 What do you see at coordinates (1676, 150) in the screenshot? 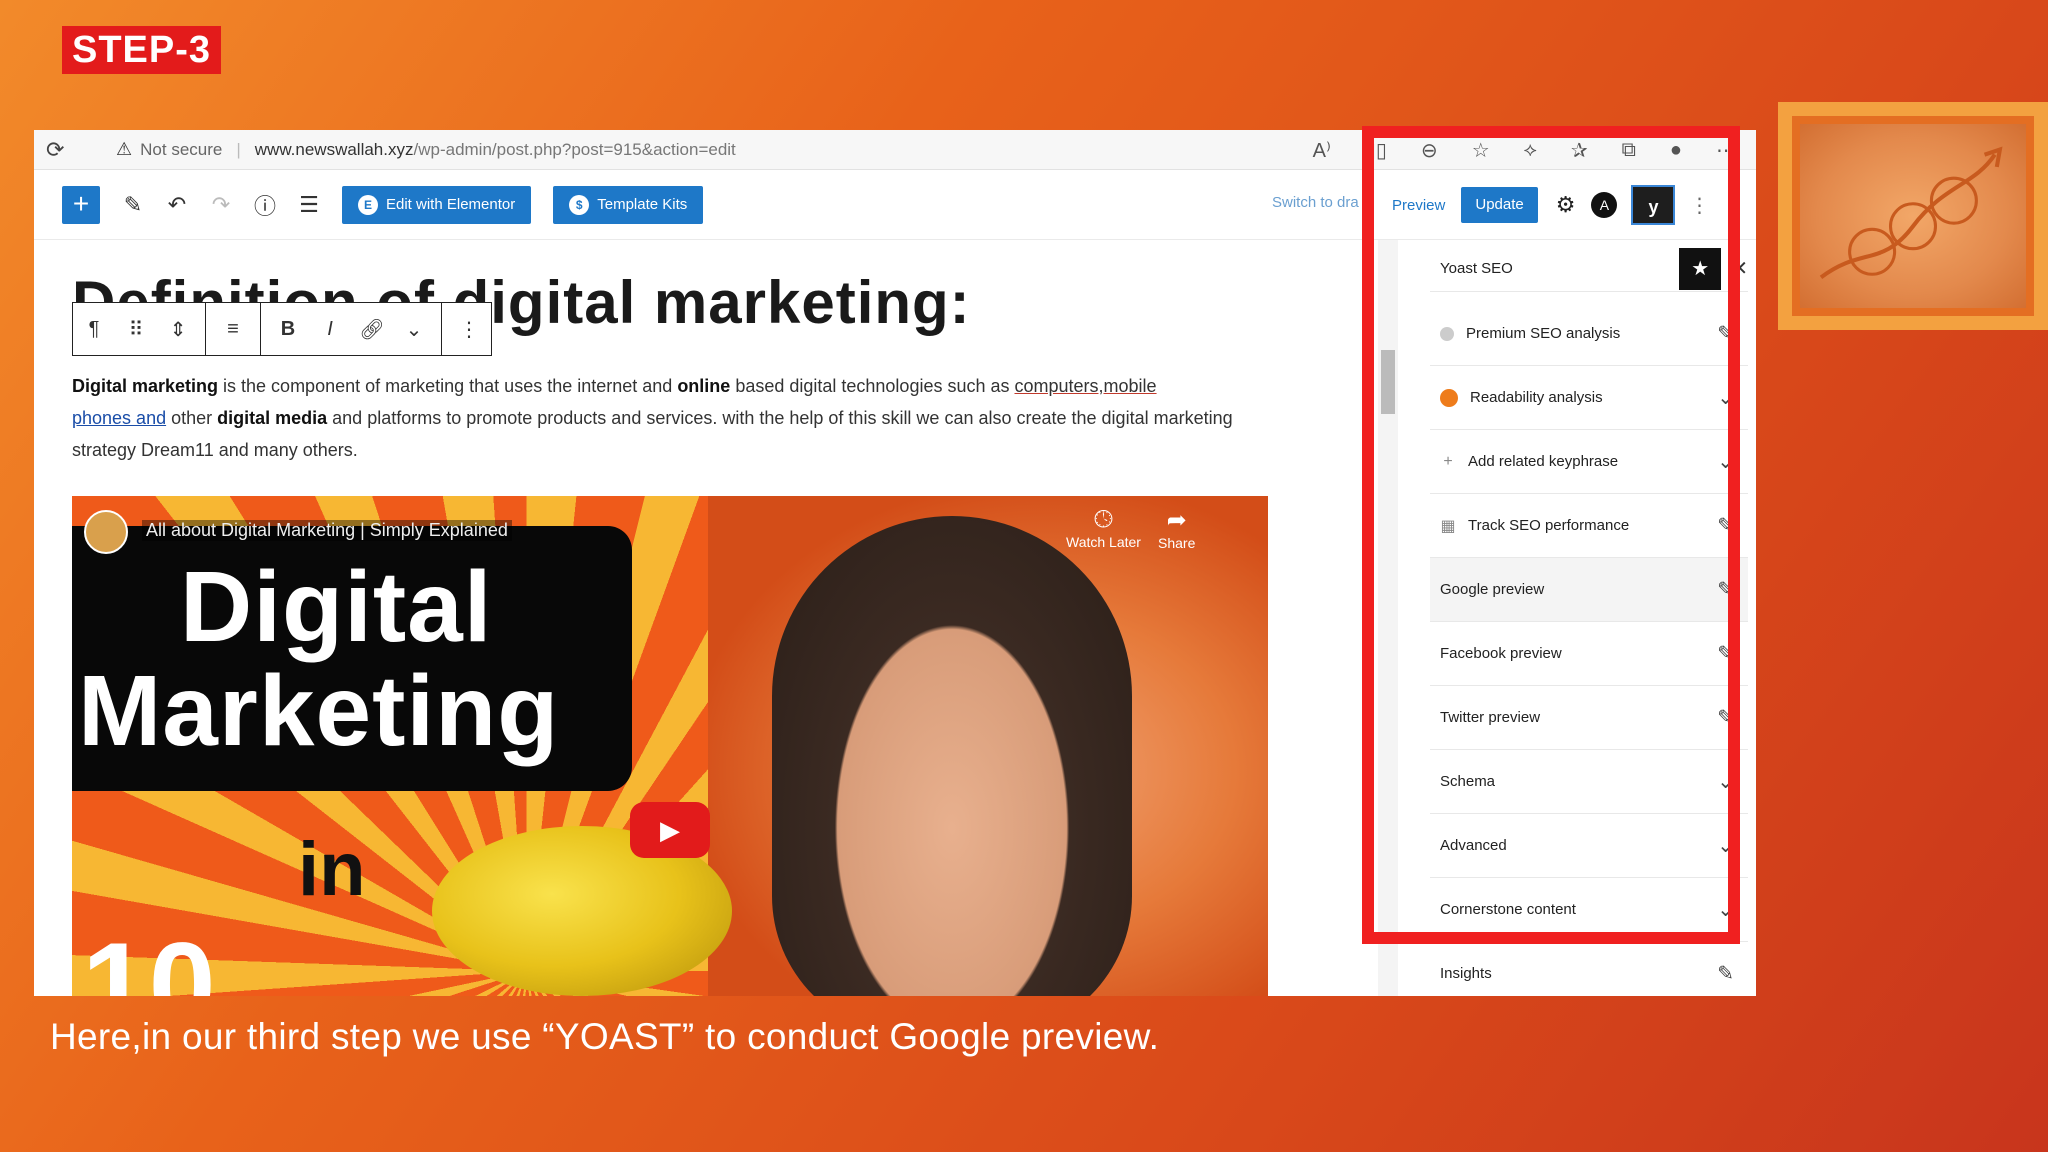
I see `profile-icon: ●` at bounding box center [1676, 150].